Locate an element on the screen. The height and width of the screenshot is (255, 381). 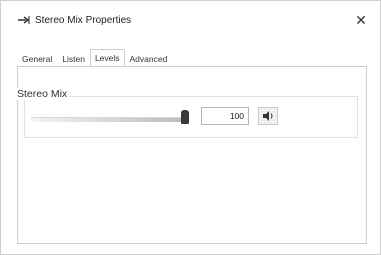
stereo-mix-group-label: Stereo Mix is located at coordinates (42, 94).